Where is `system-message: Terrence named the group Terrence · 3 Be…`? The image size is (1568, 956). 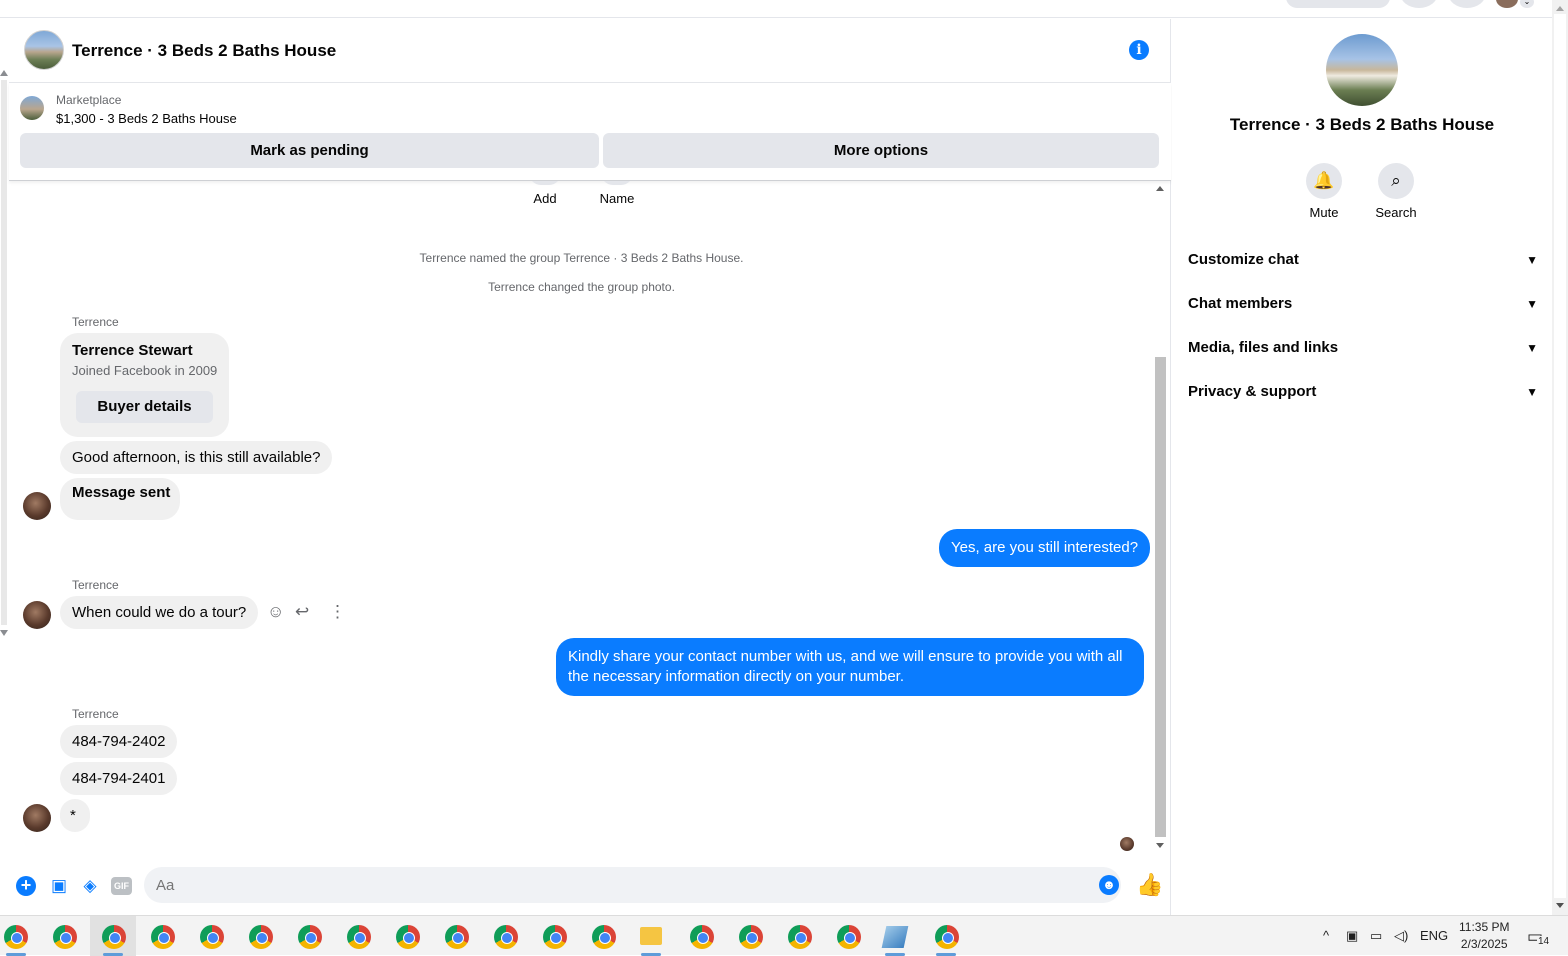 system-message: Terrence named the group Terrence · 3 Be… is located at coordinates (581, 258).